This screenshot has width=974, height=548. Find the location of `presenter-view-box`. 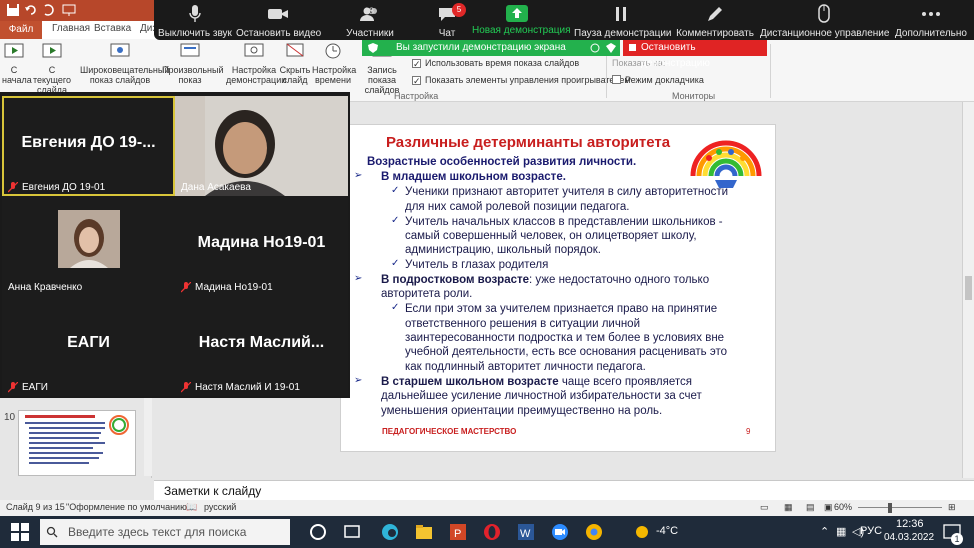

presenter-view-box is located at coordinates (616, 79).